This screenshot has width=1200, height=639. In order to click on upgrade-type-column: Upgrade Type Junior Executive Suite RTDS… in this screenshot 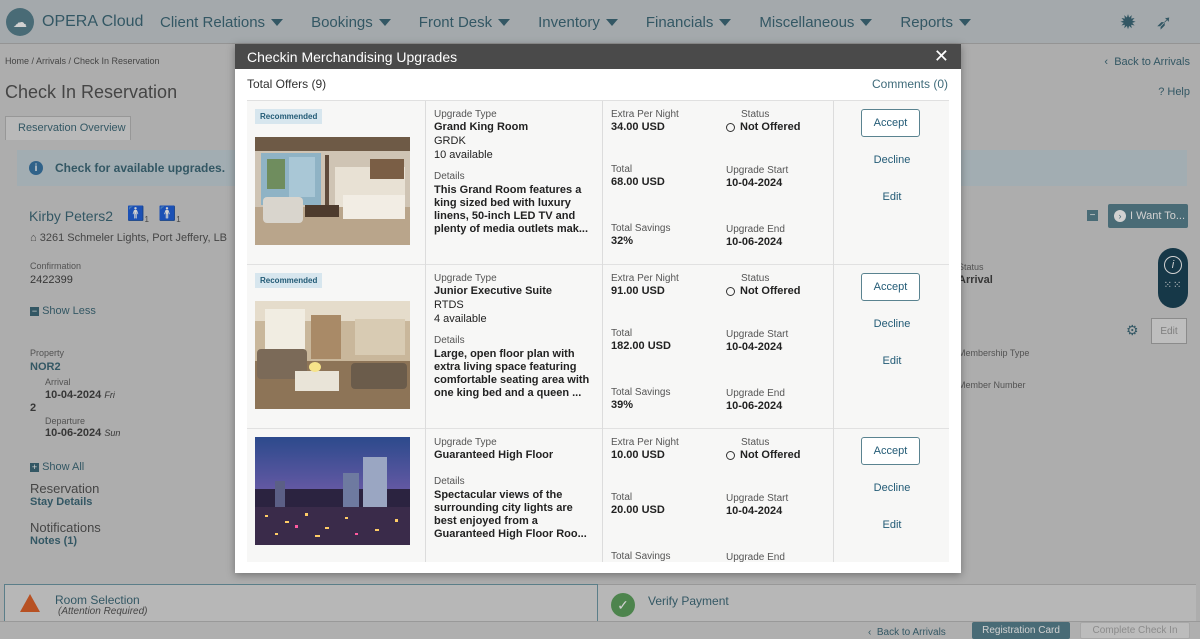, I will do `click(513, 347)`.